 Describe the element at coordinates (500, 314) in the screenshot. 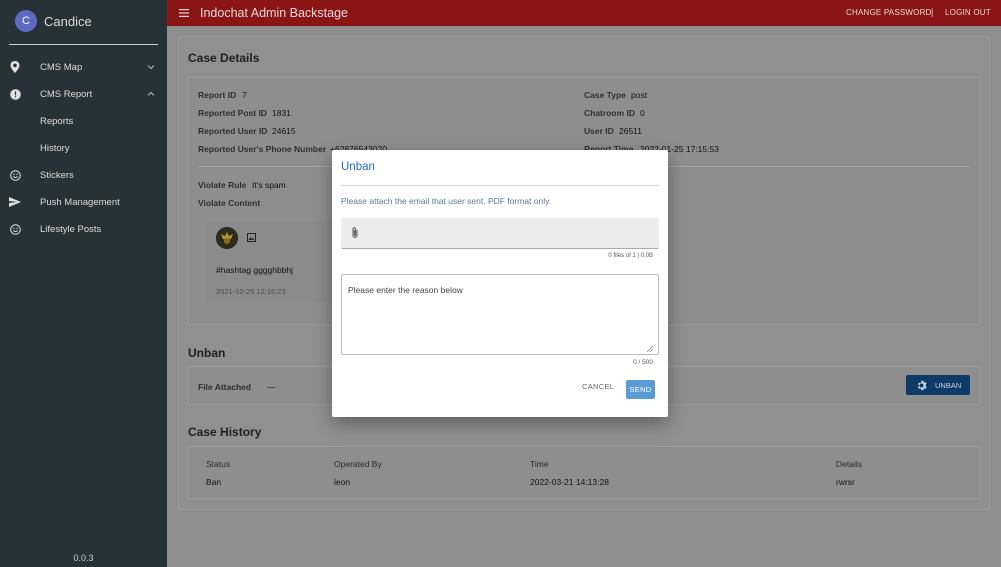

I see `reason-textarea: Please enter the reason below` at that location.